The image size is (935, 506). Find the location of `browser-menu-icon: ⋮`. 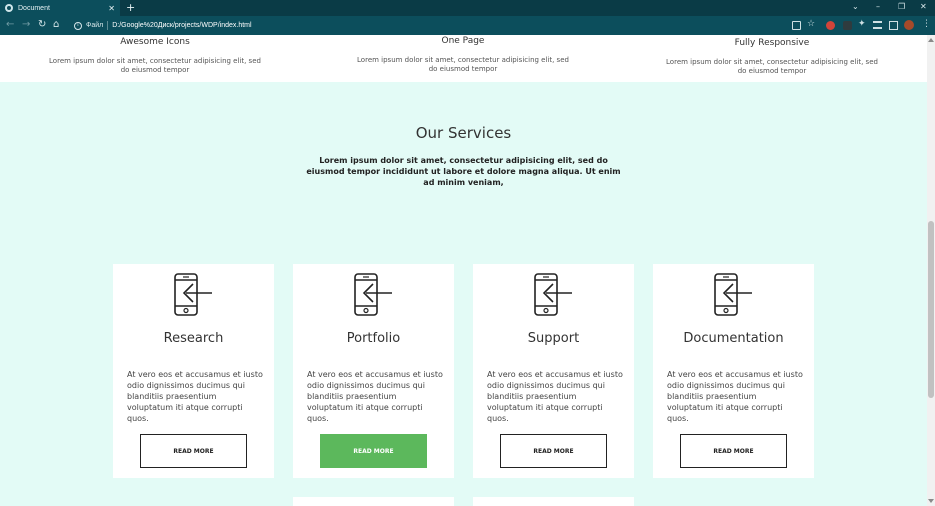

browser-menu-icon: ⋮ is located at coordinates (926, 24).